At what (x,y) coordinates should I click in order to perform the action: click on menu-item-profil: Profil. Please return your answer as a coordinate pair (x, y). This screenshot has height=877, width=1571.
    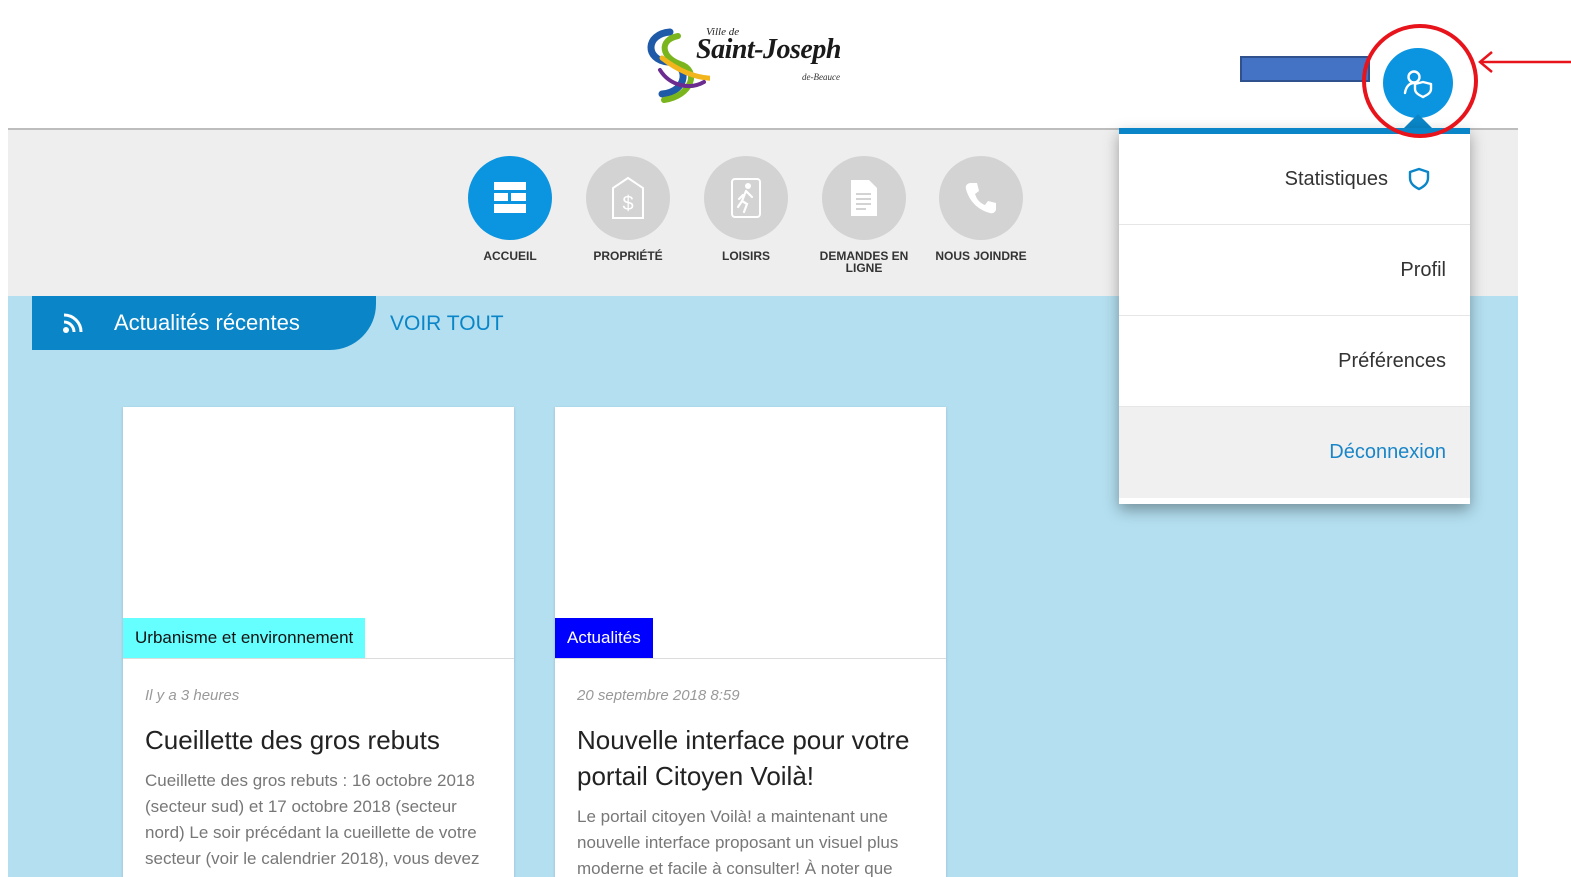
    Looking at the image, I should click on (1294, 270).